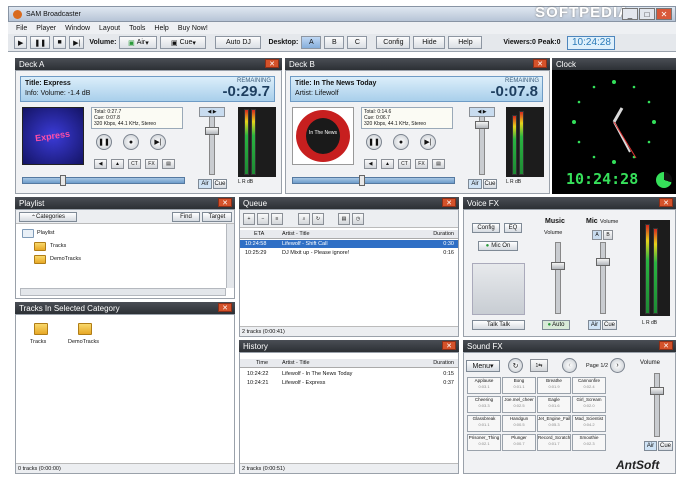 This screenshot has width=680, height=480. What do you see at coordinates (272, 63) in the screenshot?
I see `deck-a-close-button: ✕` at bounding box center [272, 63].